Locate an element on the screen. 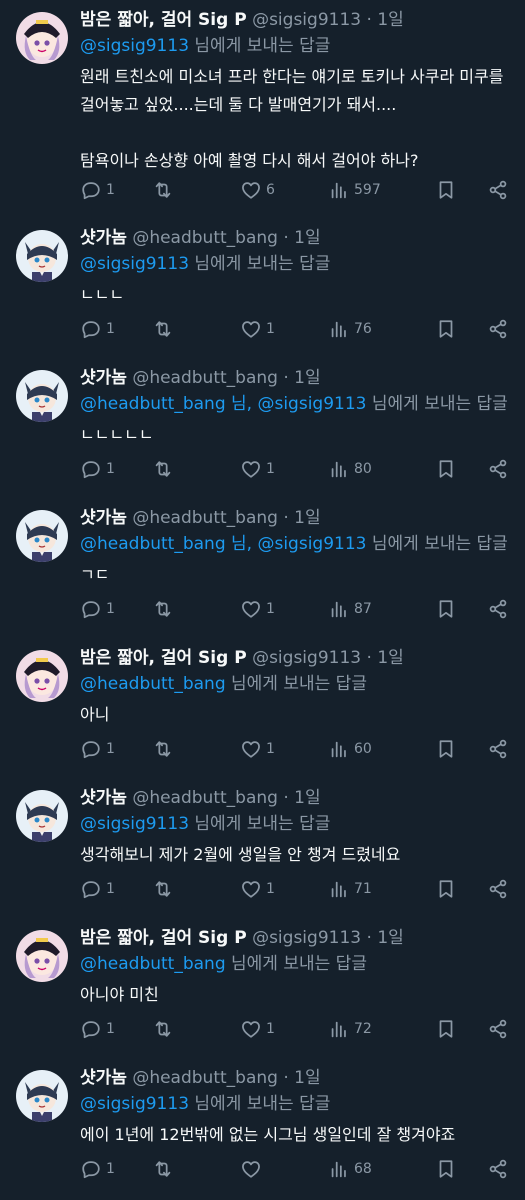  like-button: 6 is located at coordinates (284, 190).